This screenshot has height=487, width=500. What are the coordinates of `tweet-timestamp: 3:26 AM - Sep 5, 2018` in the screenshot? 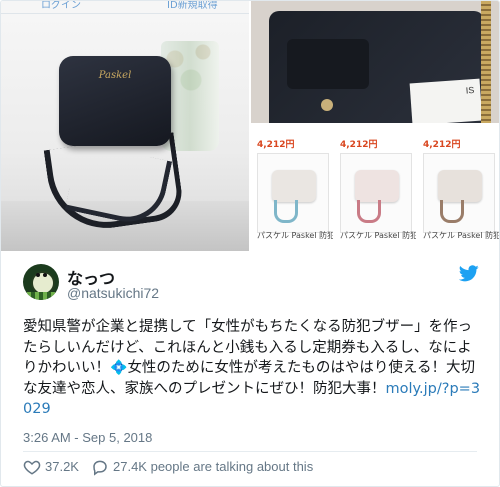 It's located at (87, 437).